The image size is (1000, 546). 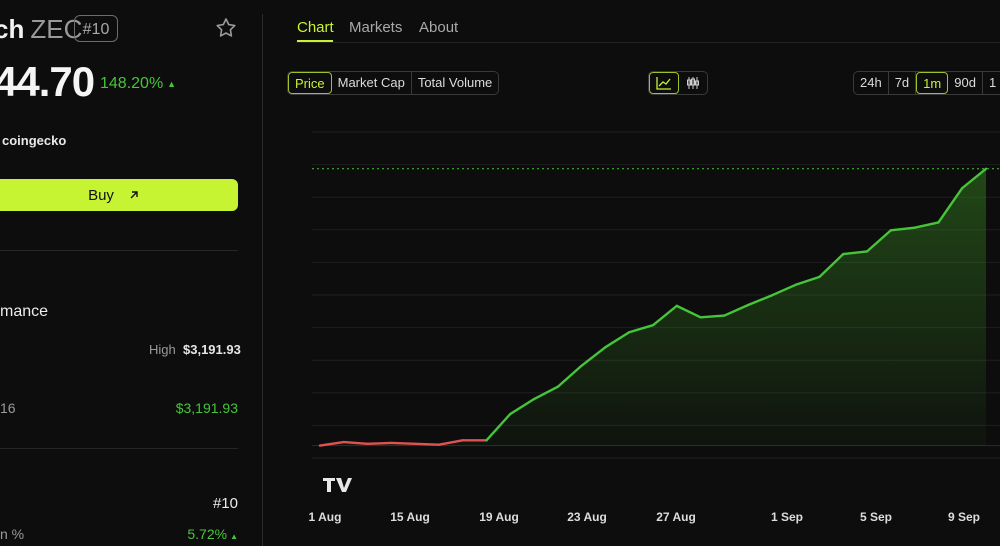 What do you see at coordinates (310, 83) in the screenshot?
I see `metric-price: Price` at bounding box center [310, 83].